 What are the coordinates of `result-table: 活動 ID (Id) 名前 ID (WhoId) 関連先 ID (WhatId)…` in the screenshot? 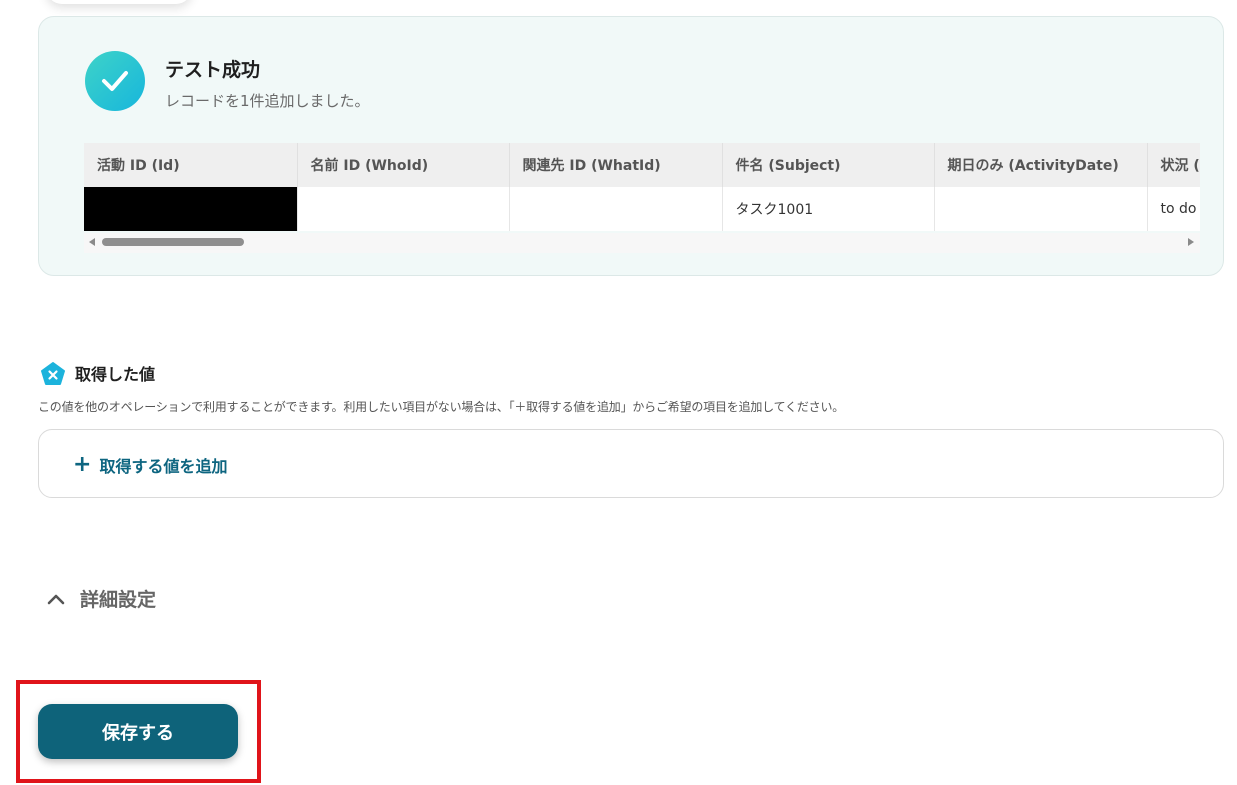 It's located at (642, 187).